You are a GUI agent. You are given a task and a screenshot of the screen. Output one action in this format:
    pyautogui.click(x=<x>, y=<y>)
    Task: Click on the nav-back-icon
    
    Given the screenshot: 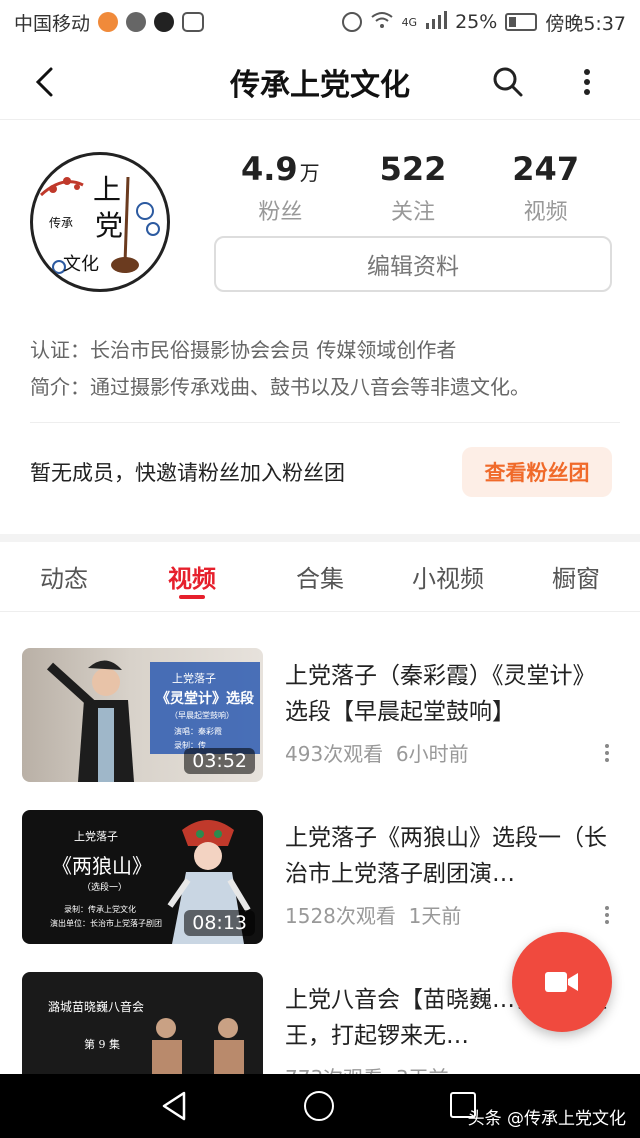 What is the action you would take?
    pyautogui.click(x=174, y=1106)
    